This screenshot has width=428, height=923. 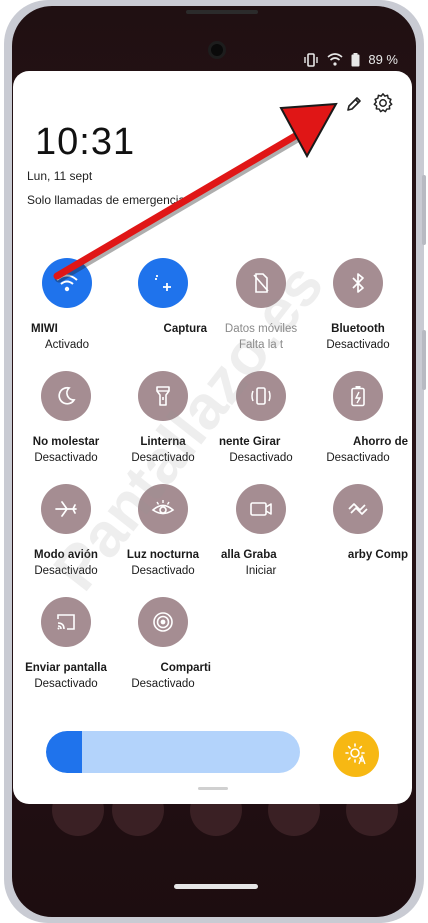 I want to click on tile-label: No molestar, so click(x=66, y=442).